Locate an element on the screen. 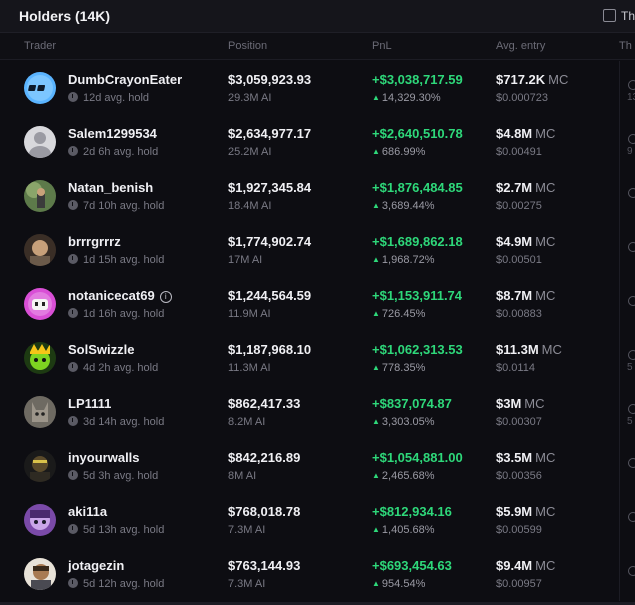 The width and height of the screenshot is (635, 605). trader-name-text: notanicecat69 is located at coordinates (111, 295).